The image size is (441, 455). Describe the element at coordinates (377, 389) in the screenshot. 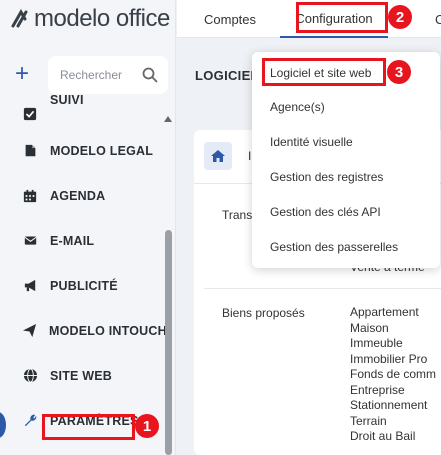

I see `row-value: Entreprise` at that location.